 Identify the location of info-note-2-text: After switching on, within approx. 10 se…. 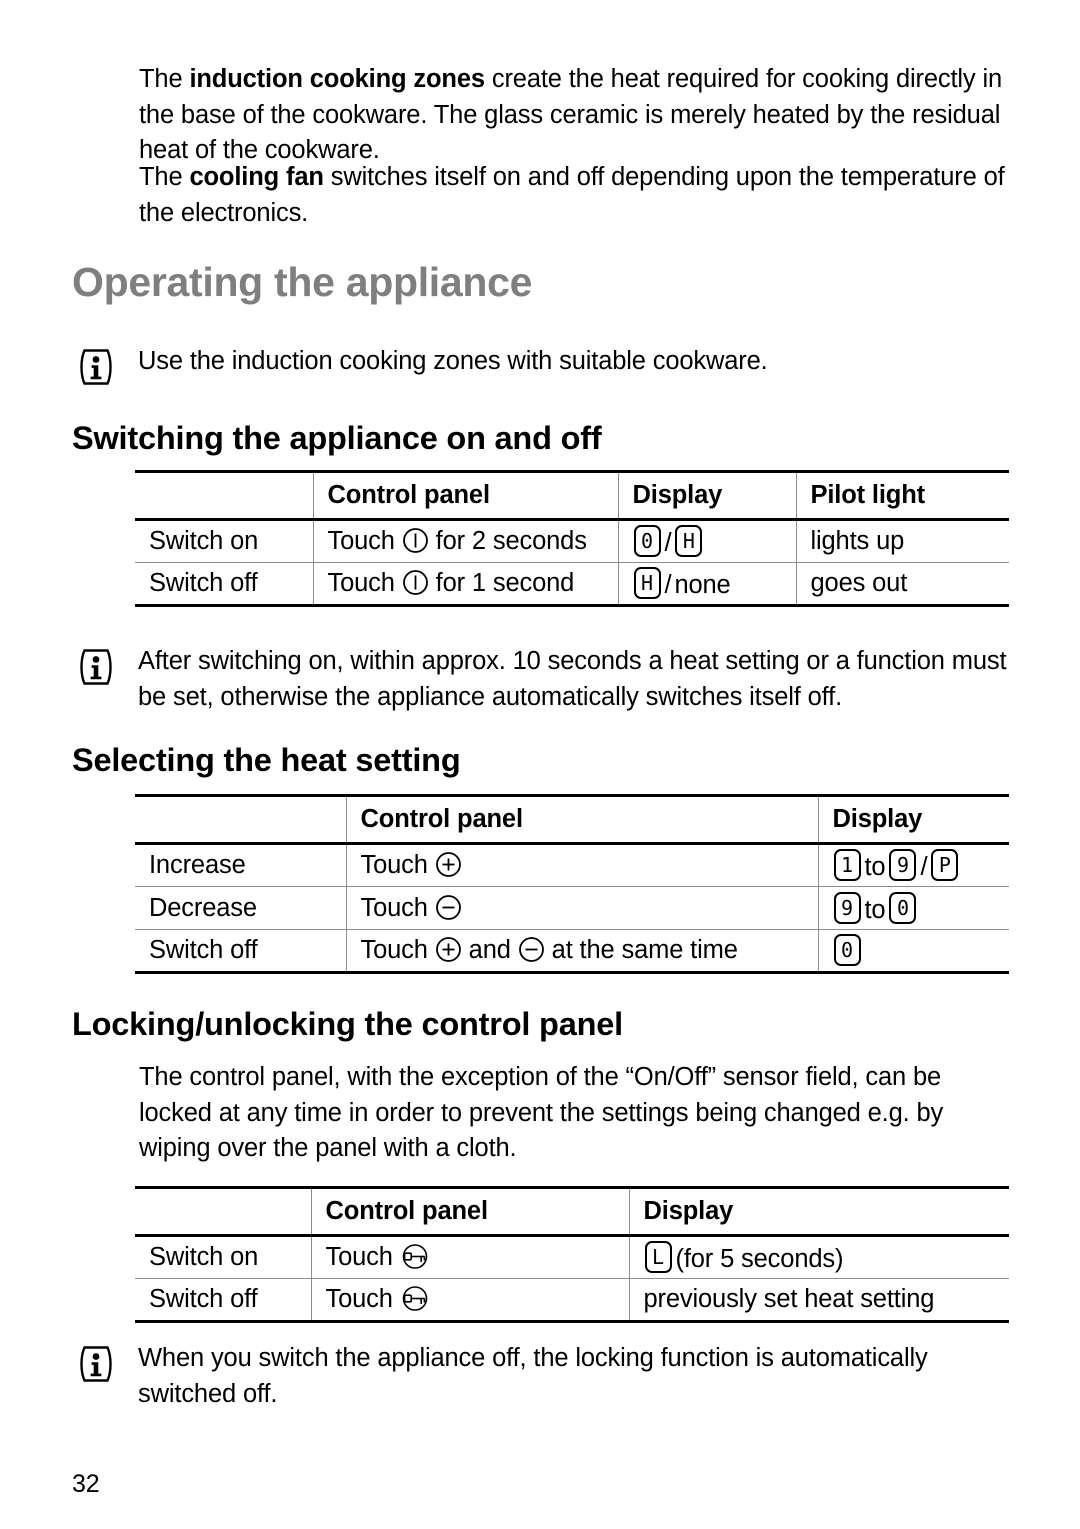
(572, 679).